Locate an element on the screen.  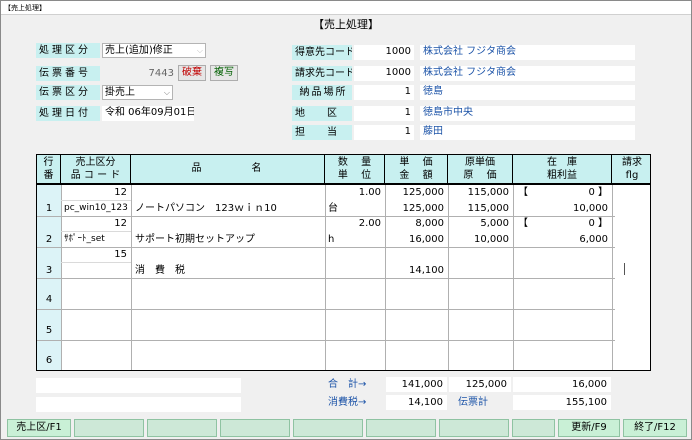
sum-label: 合 計→ is located at coordinates (347, 384).